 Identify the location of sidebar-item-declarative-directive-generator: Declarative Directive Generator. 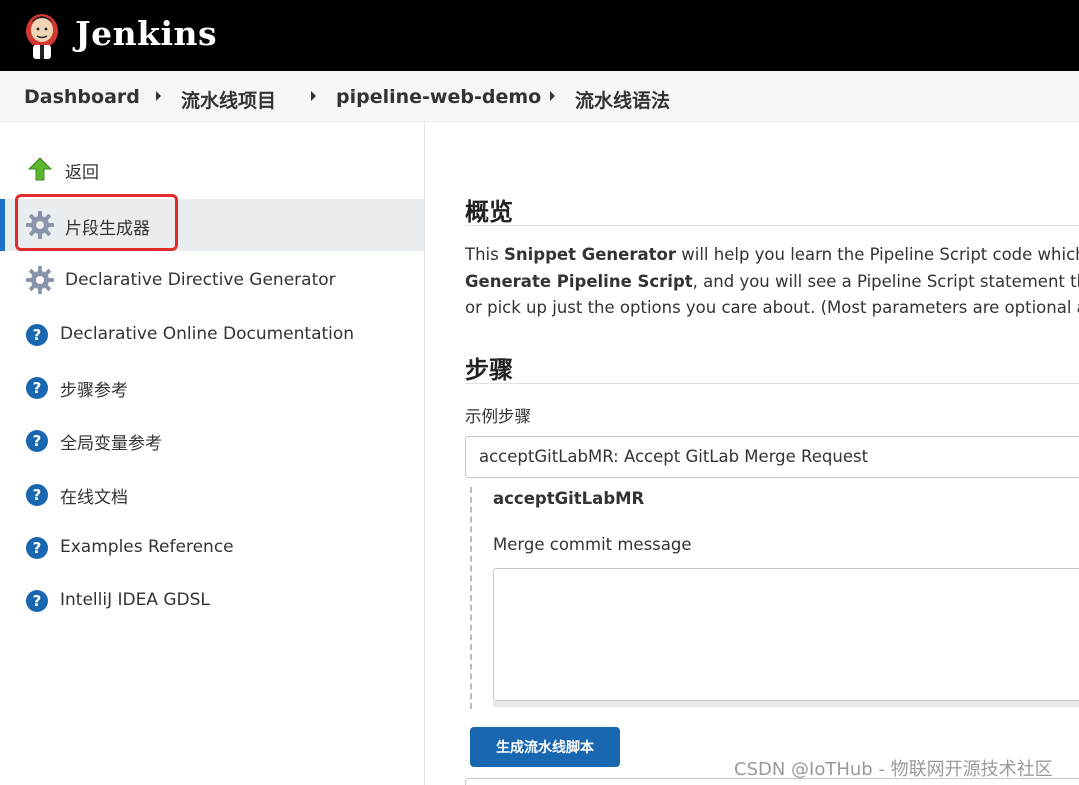
(212, 280).